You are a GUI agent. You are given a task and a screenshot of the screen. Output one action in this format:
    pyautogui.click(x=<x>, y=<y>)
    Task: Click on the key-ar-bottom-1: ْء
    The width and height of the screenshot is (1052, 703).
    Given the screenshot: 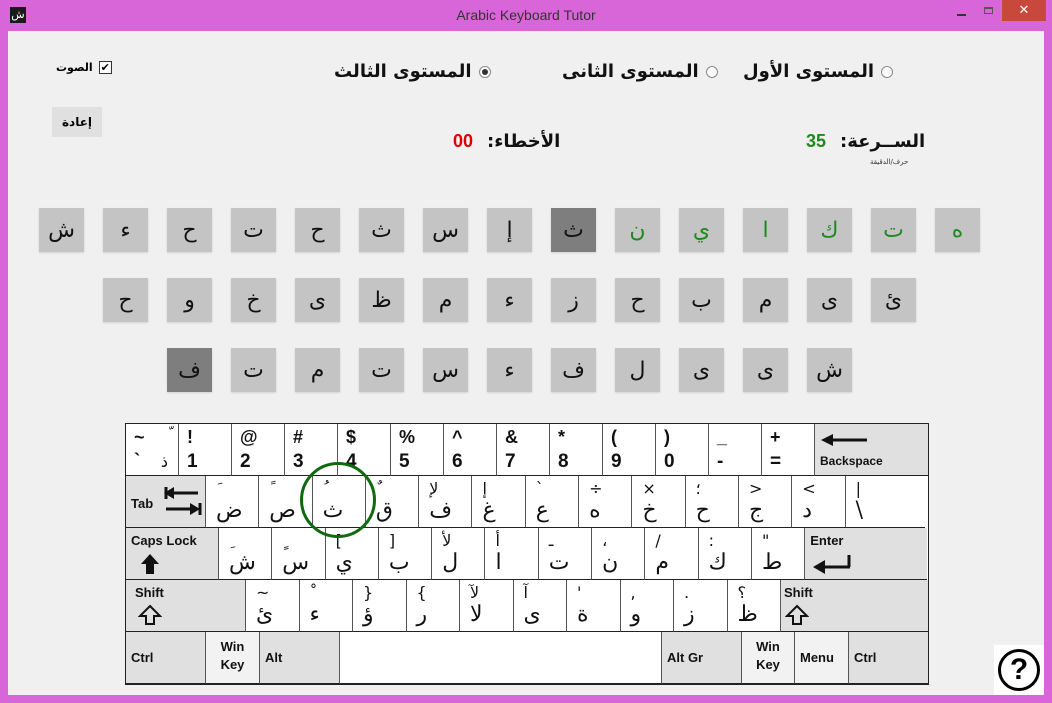 What is the action you would take?
    pyautogui.click(x=326, y=606)
    